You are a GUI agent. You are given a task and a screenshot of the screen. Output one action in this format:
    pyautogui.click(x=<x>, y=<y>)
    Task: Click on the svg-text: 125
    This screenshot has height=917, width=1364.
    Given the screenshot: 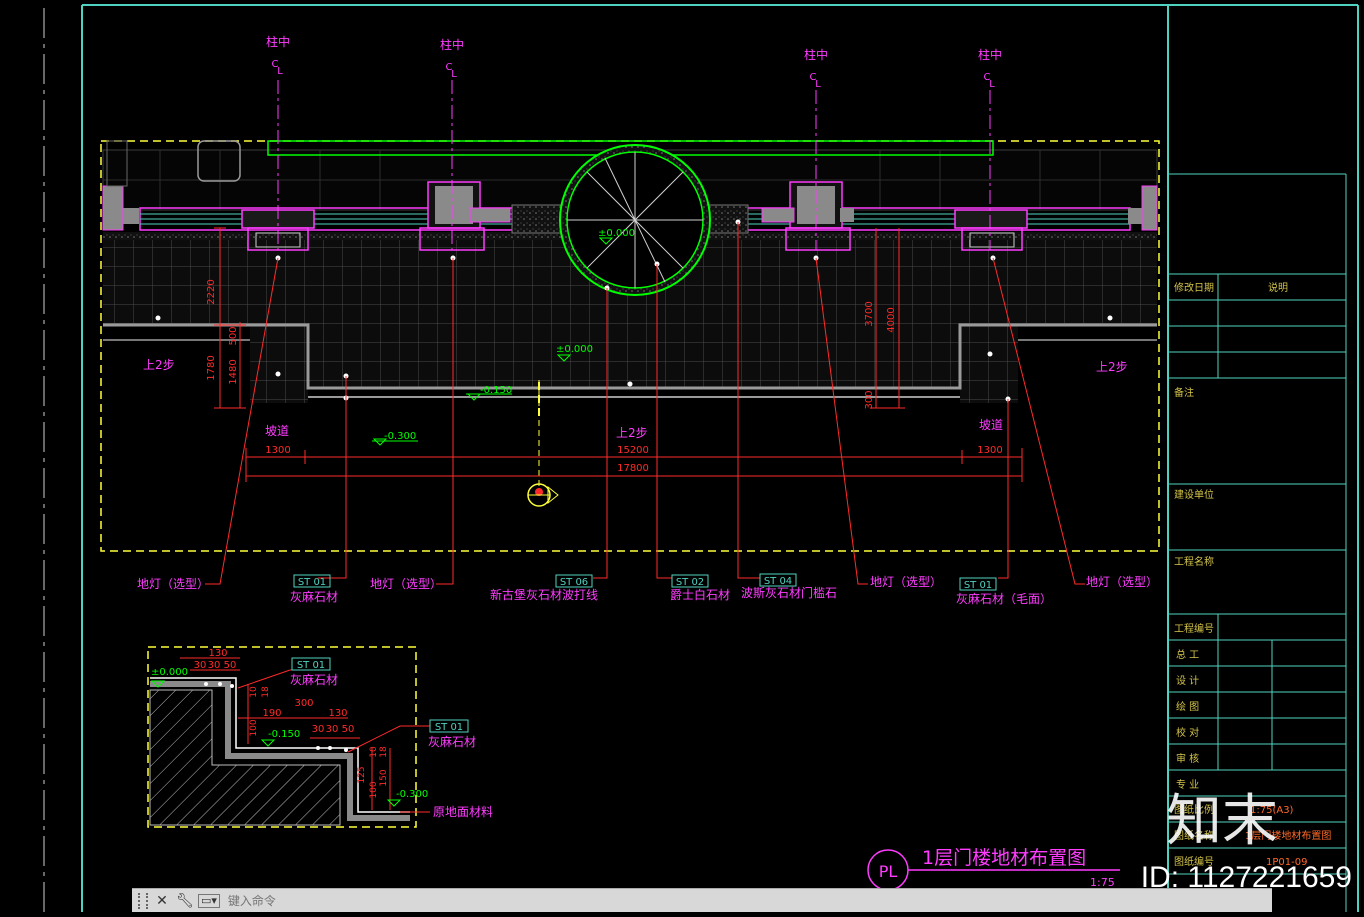 What is the action you would take?
    pyautogui.click(x=362, y=774)
    